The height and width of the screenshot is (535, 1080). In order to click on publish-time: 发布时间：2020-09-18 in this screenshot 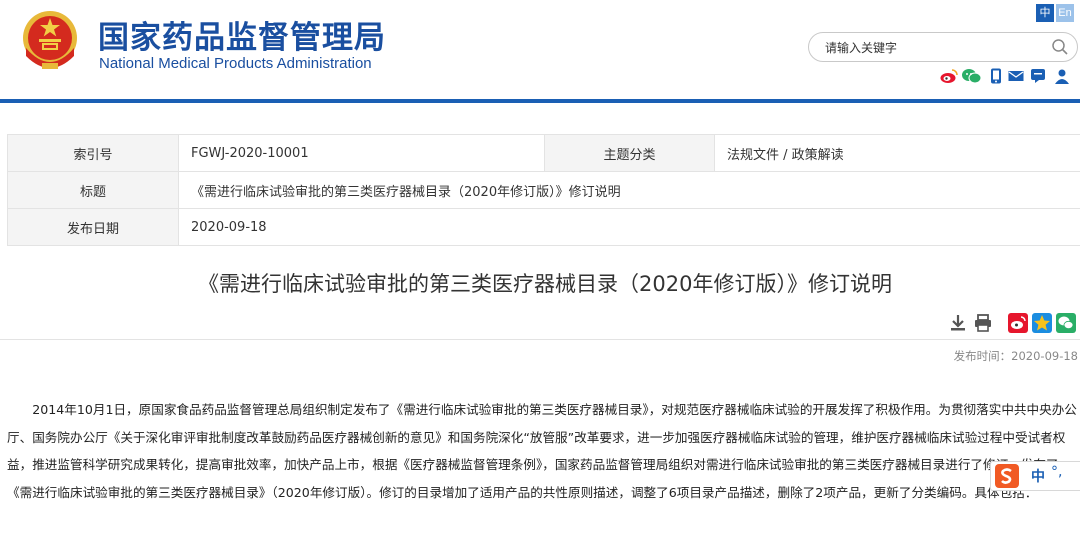, I will do `click(1015, 356)`.